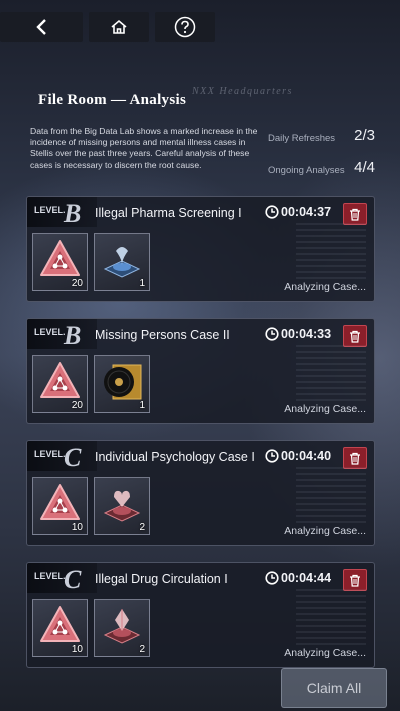 The width and height of the screenshot is (400, 711). I want to click on case-timer: 00:04:33, so click(298, 334).